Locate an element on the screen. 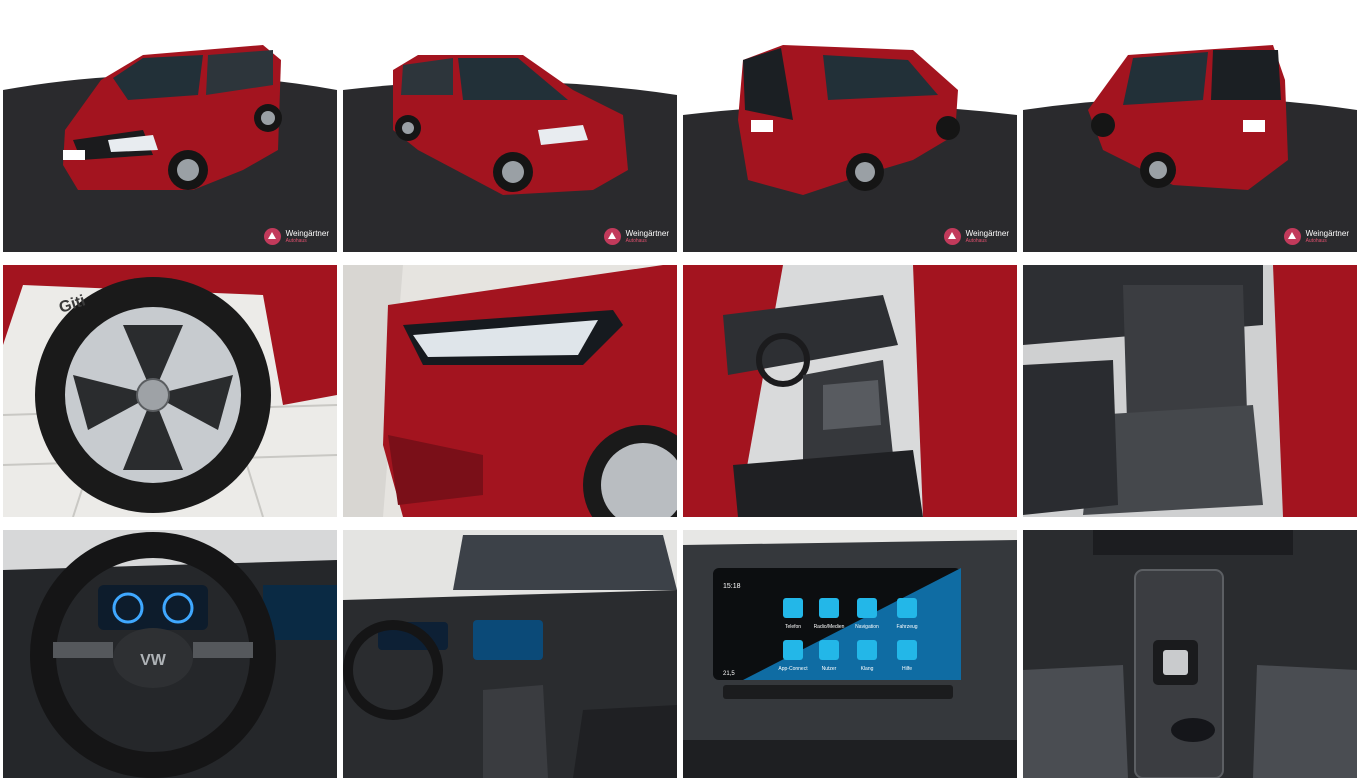 This screenshot has width=1364, height=778. gallery-photo-3: Weingärtner Autohaus is located at coordinates (850, 126).